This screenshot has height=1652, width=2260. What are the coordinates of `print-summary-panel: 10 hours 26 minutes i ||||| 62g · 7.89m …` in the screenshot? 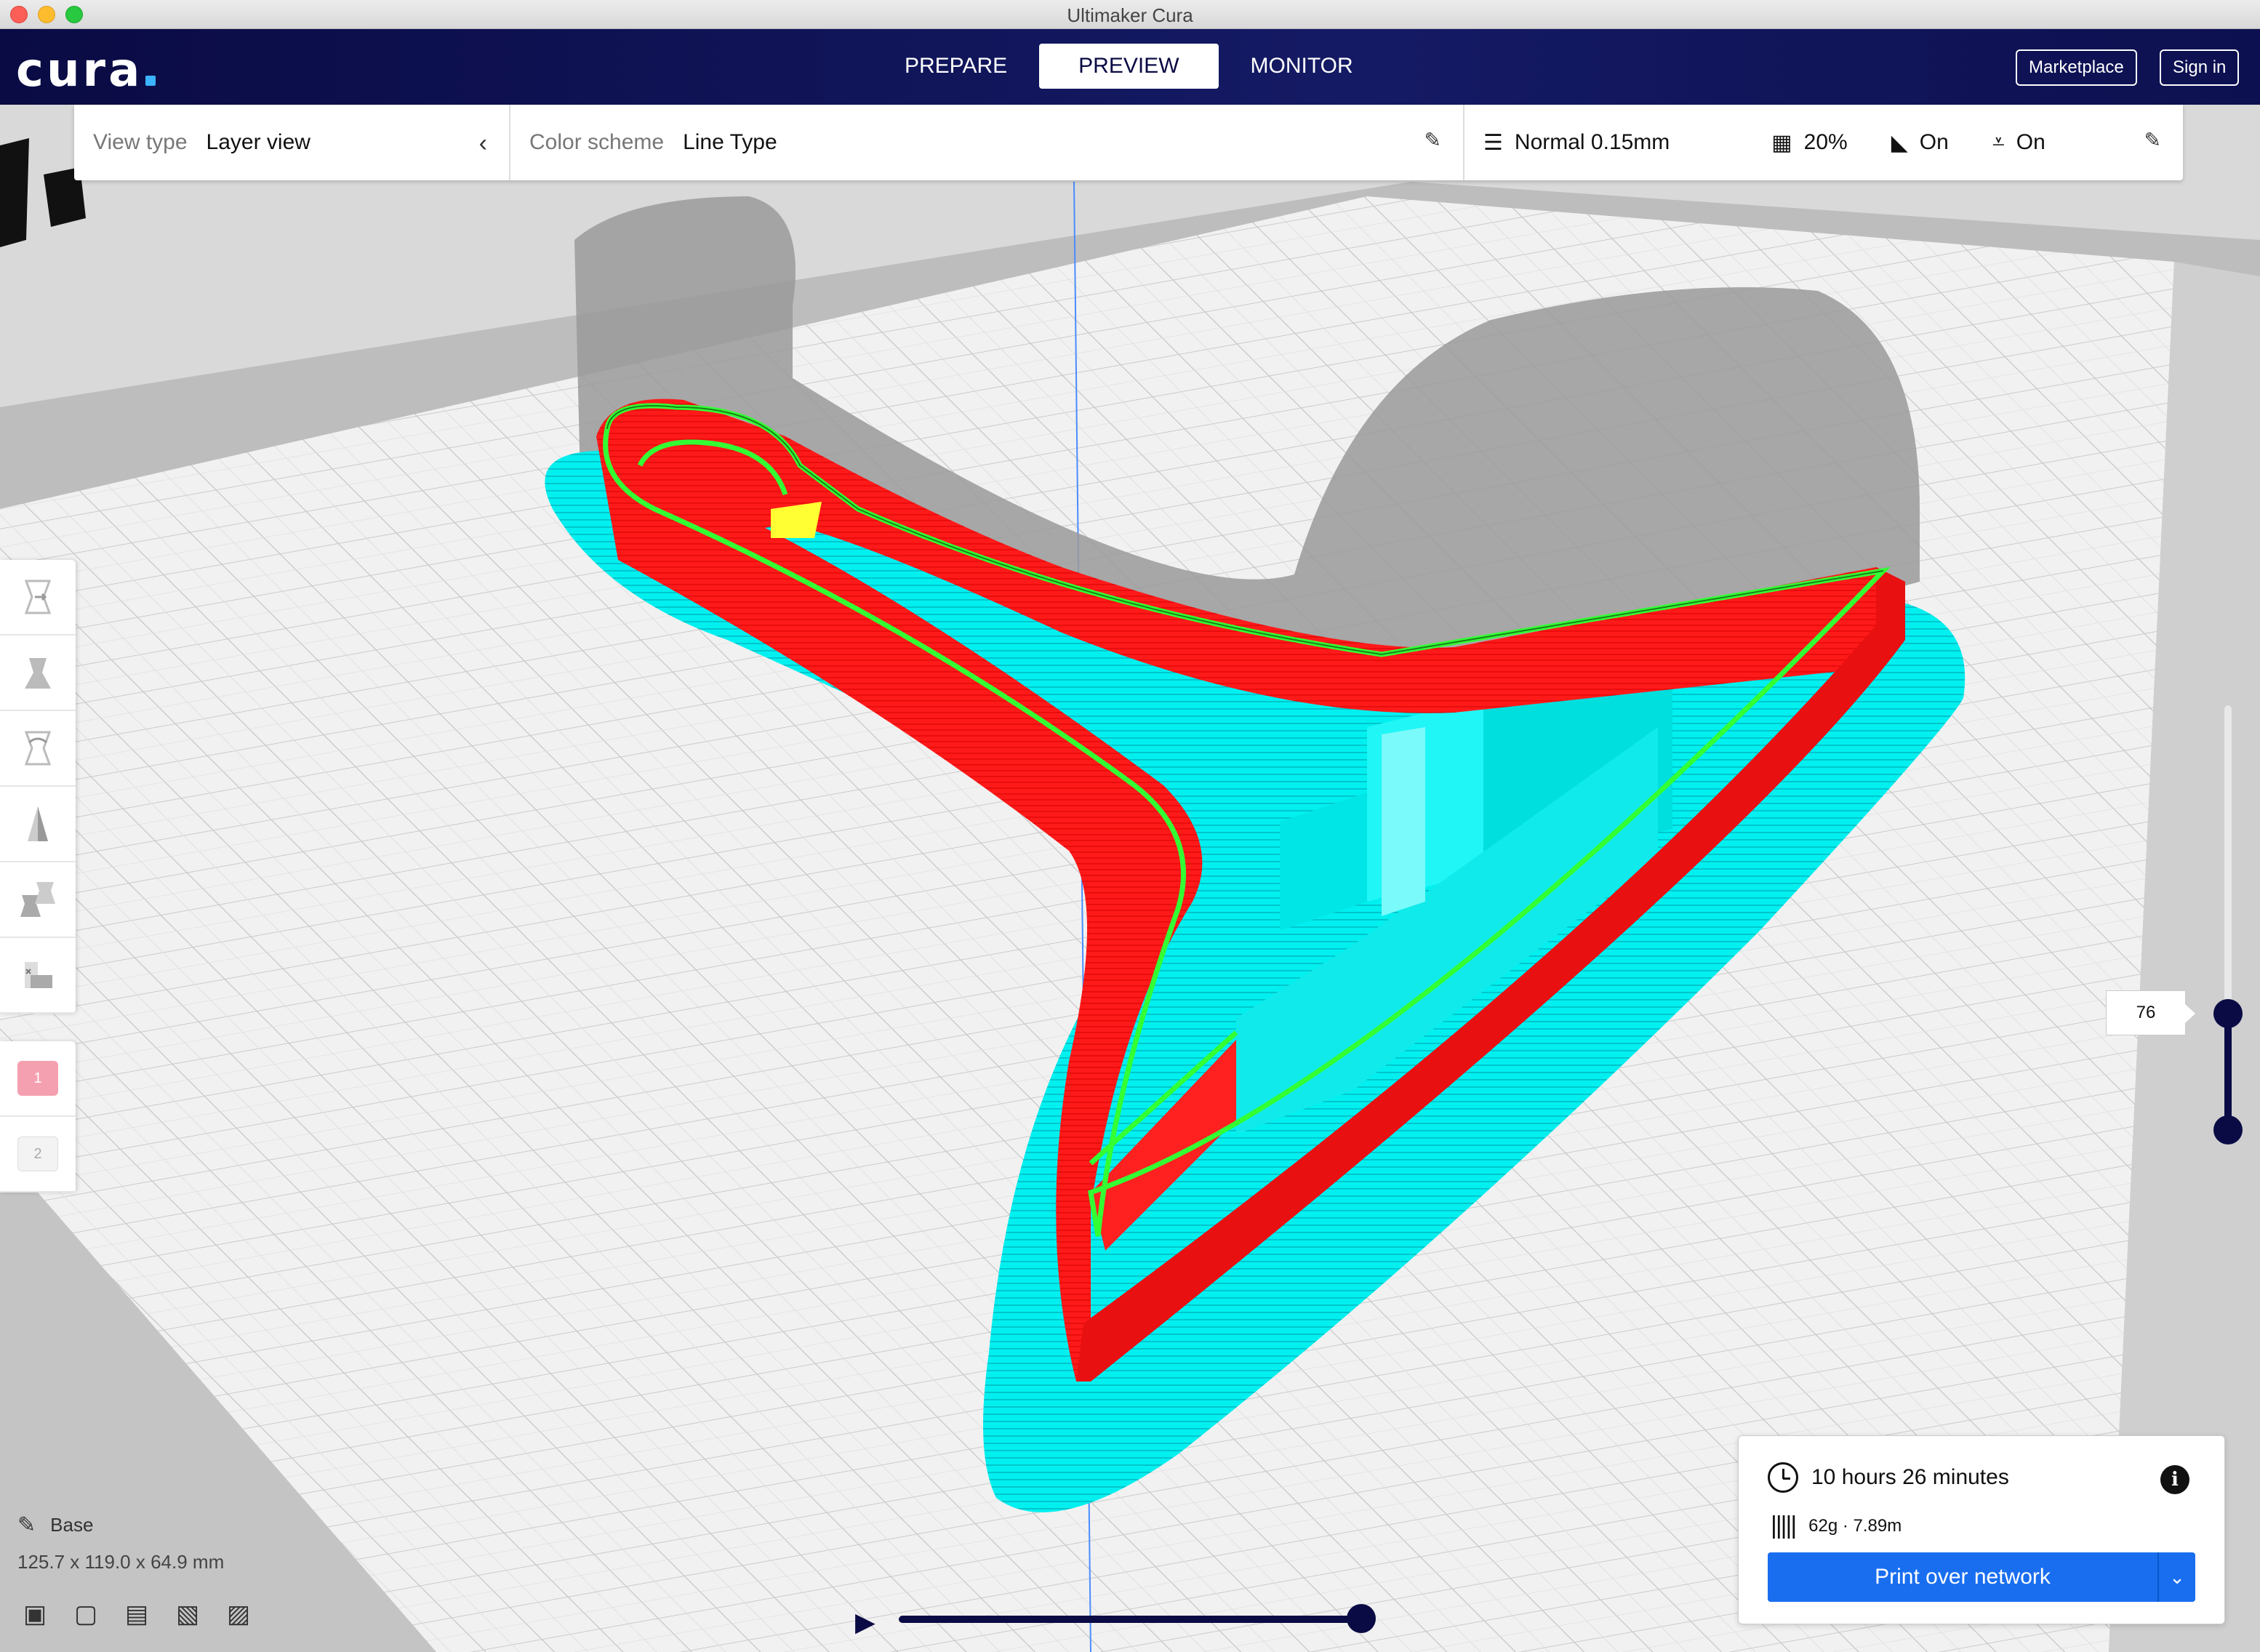 It's located at (1981, 1529).